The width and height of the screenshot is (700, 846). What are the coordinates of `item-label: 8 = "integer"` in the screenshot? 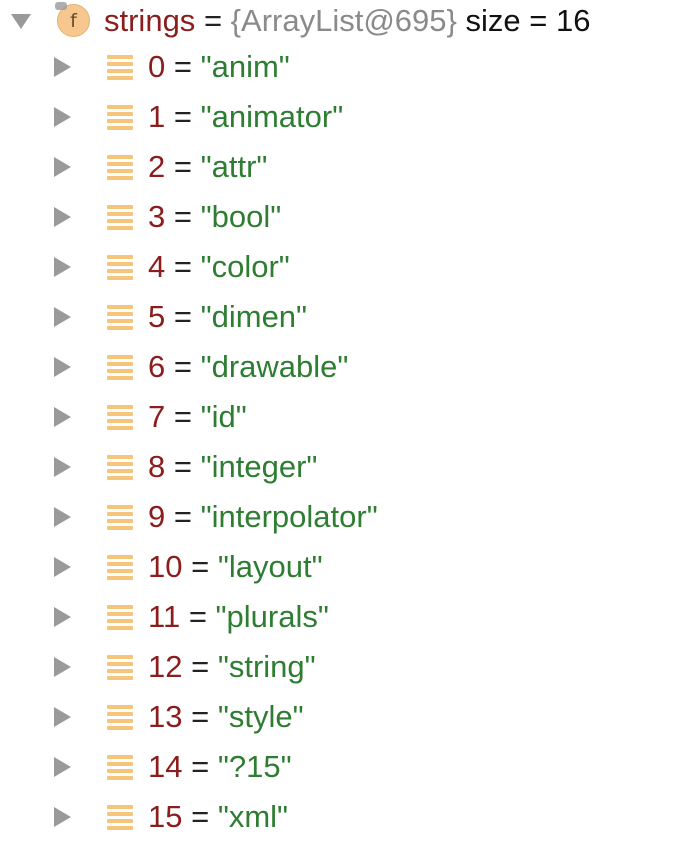 It's located at (232, 466).